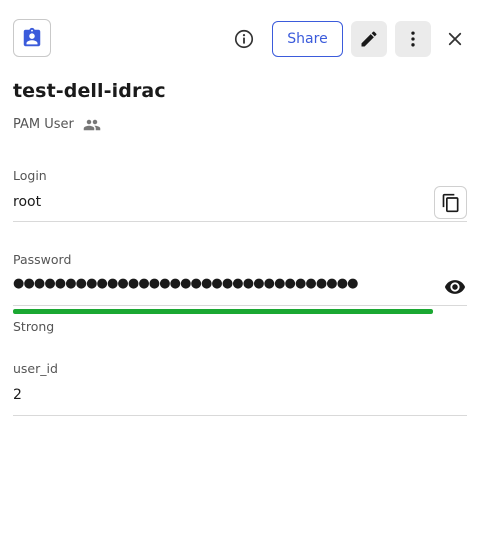 The height and width of the screenshot is (547, 484). I want to click on login-label: Login, so click(30, 175).